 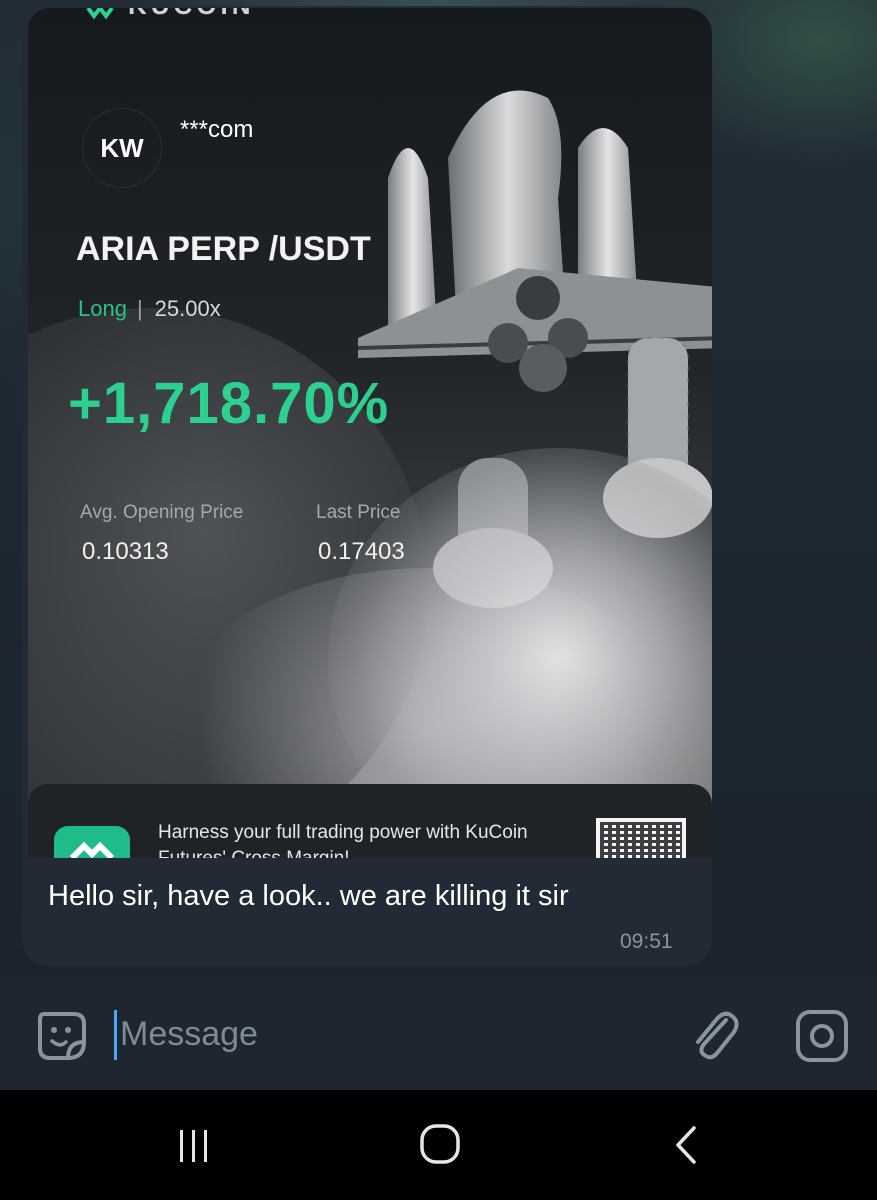 I want to click on system-navigation-bar, so click(x=438, y=1145).